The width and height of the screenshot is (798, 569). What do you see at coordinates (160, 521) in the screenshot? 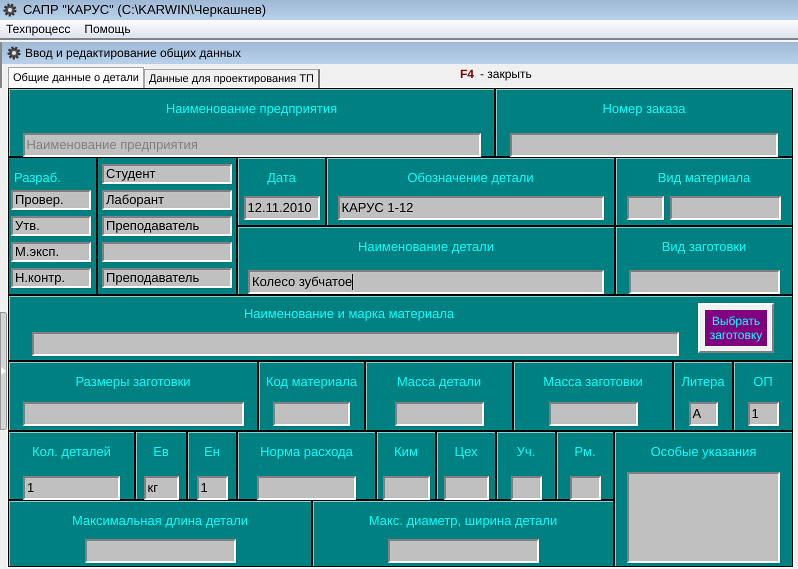
I see `field-label: Максимальная длина детали` at bounding box center [160, 521].